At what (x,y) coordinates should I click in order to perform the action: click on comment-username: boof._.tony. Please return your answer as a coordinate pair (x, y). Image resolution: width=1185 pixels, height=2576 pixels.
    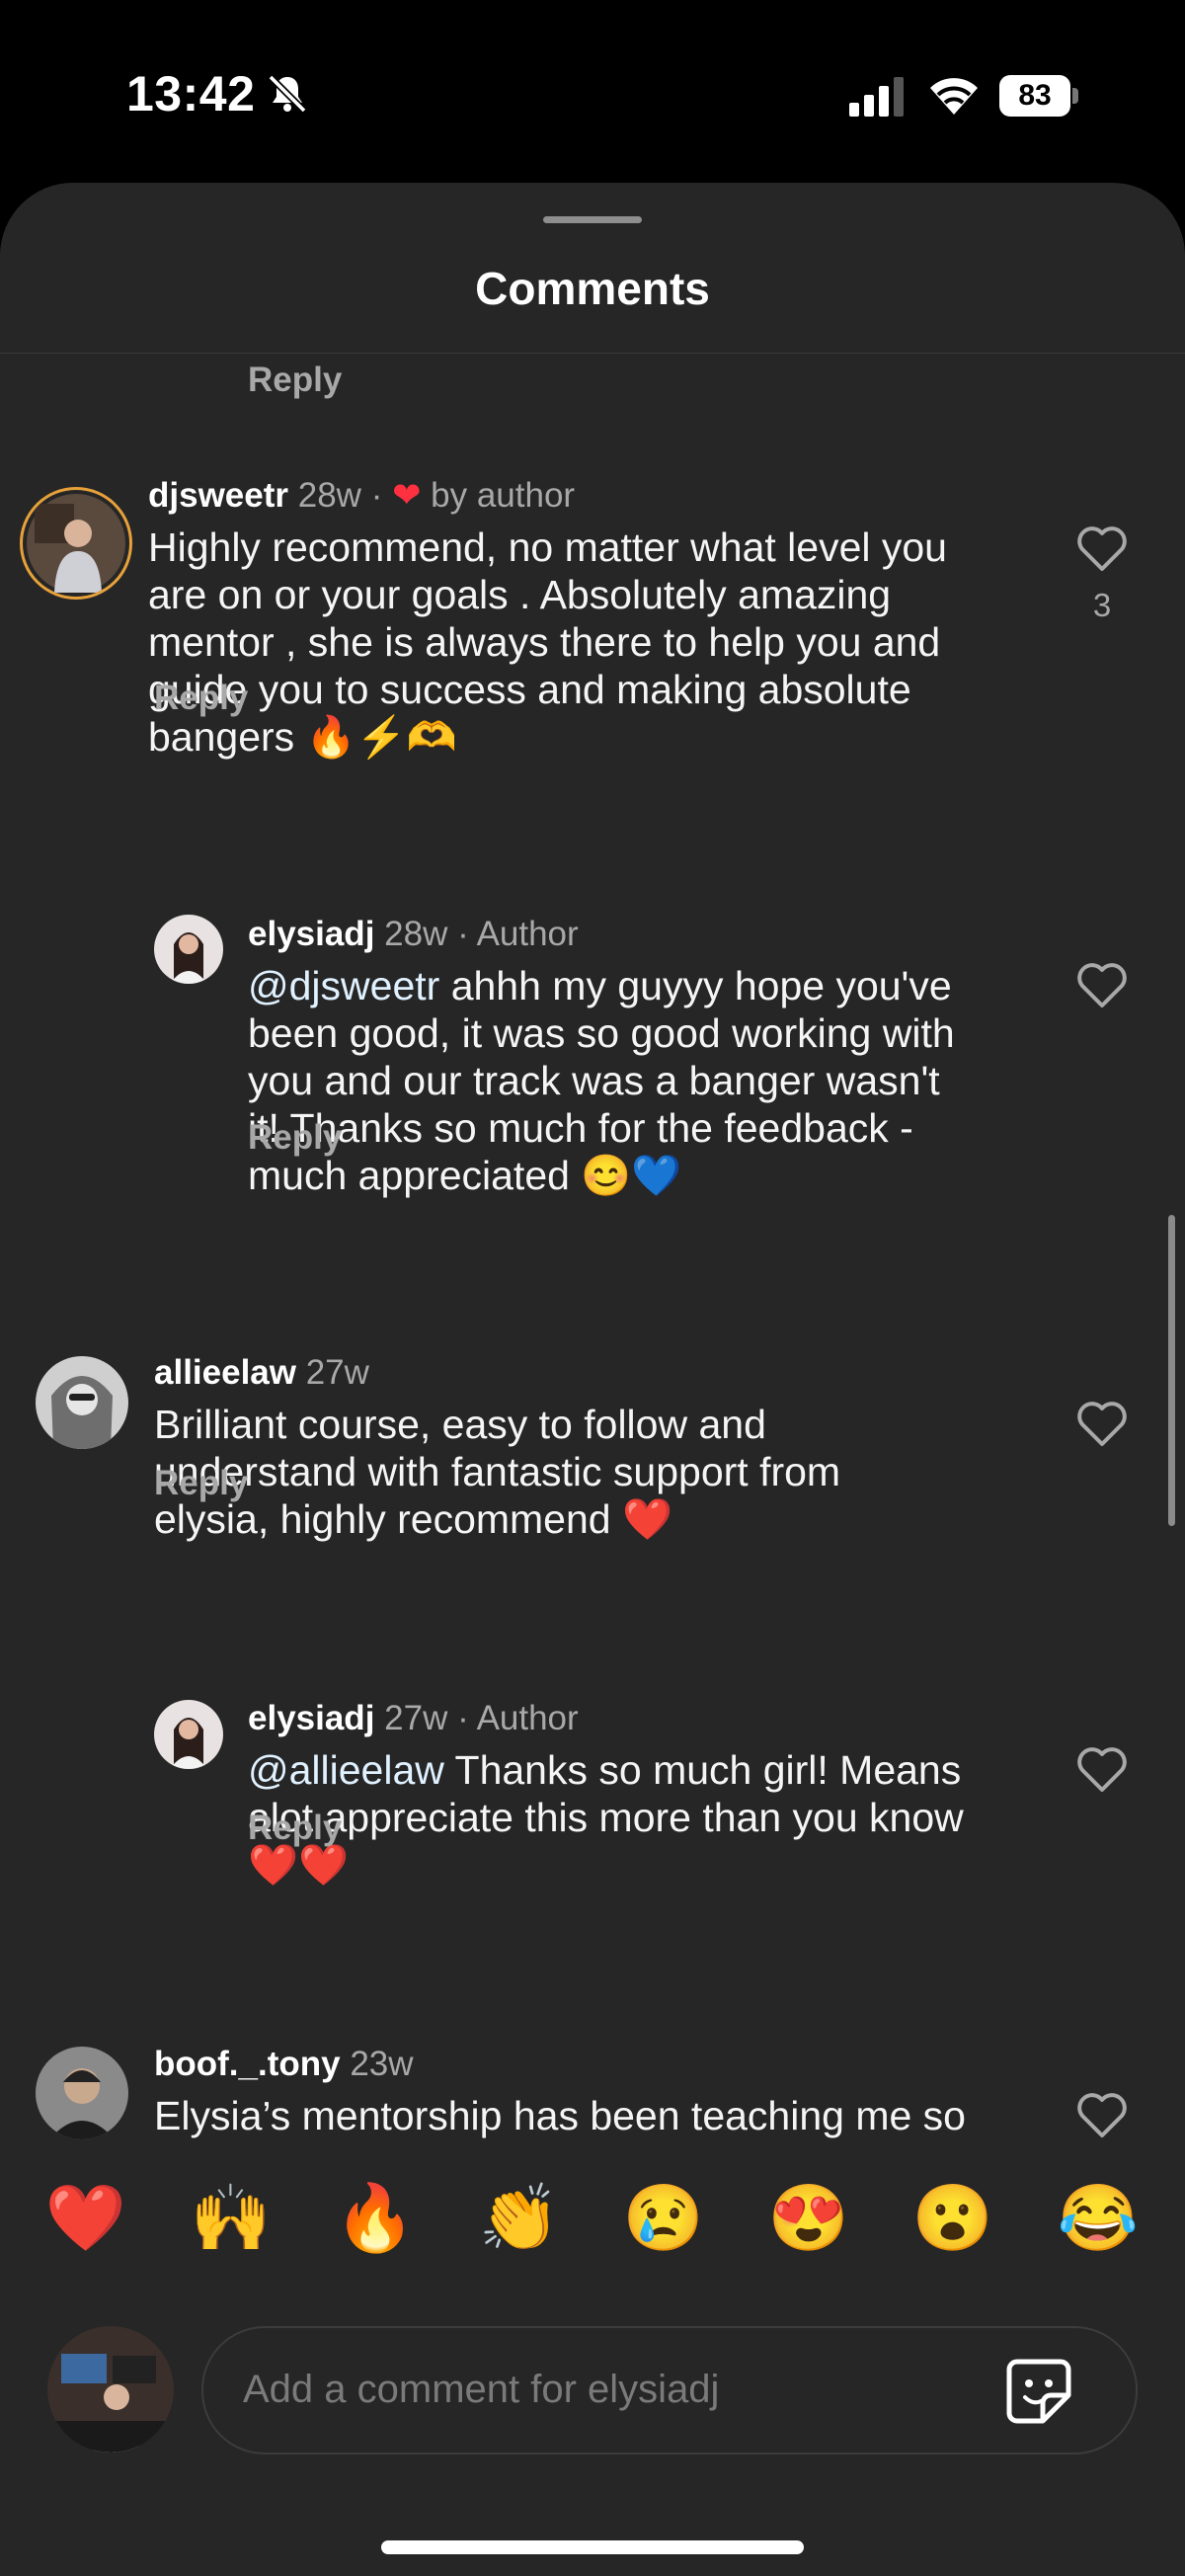
    Looking at the image, I should click on (248, 2064).